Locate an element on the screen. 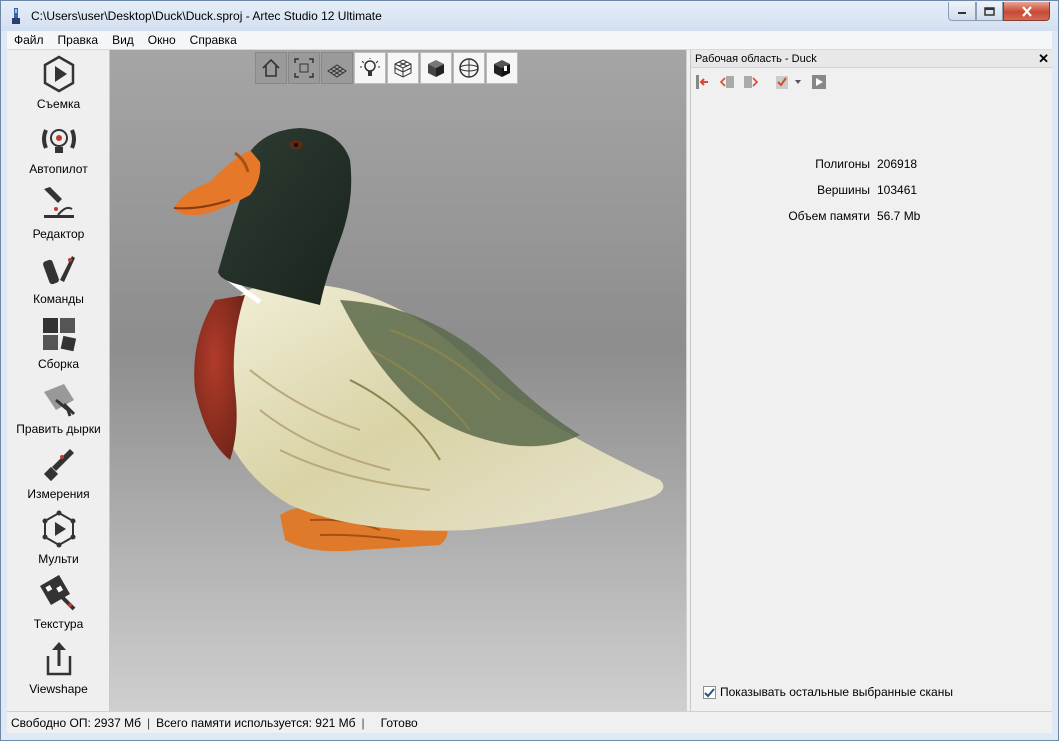 Image resolution: width=1059 pixels, height=741 pixels. menu-file: Файл is located at coordinates (29, 40).